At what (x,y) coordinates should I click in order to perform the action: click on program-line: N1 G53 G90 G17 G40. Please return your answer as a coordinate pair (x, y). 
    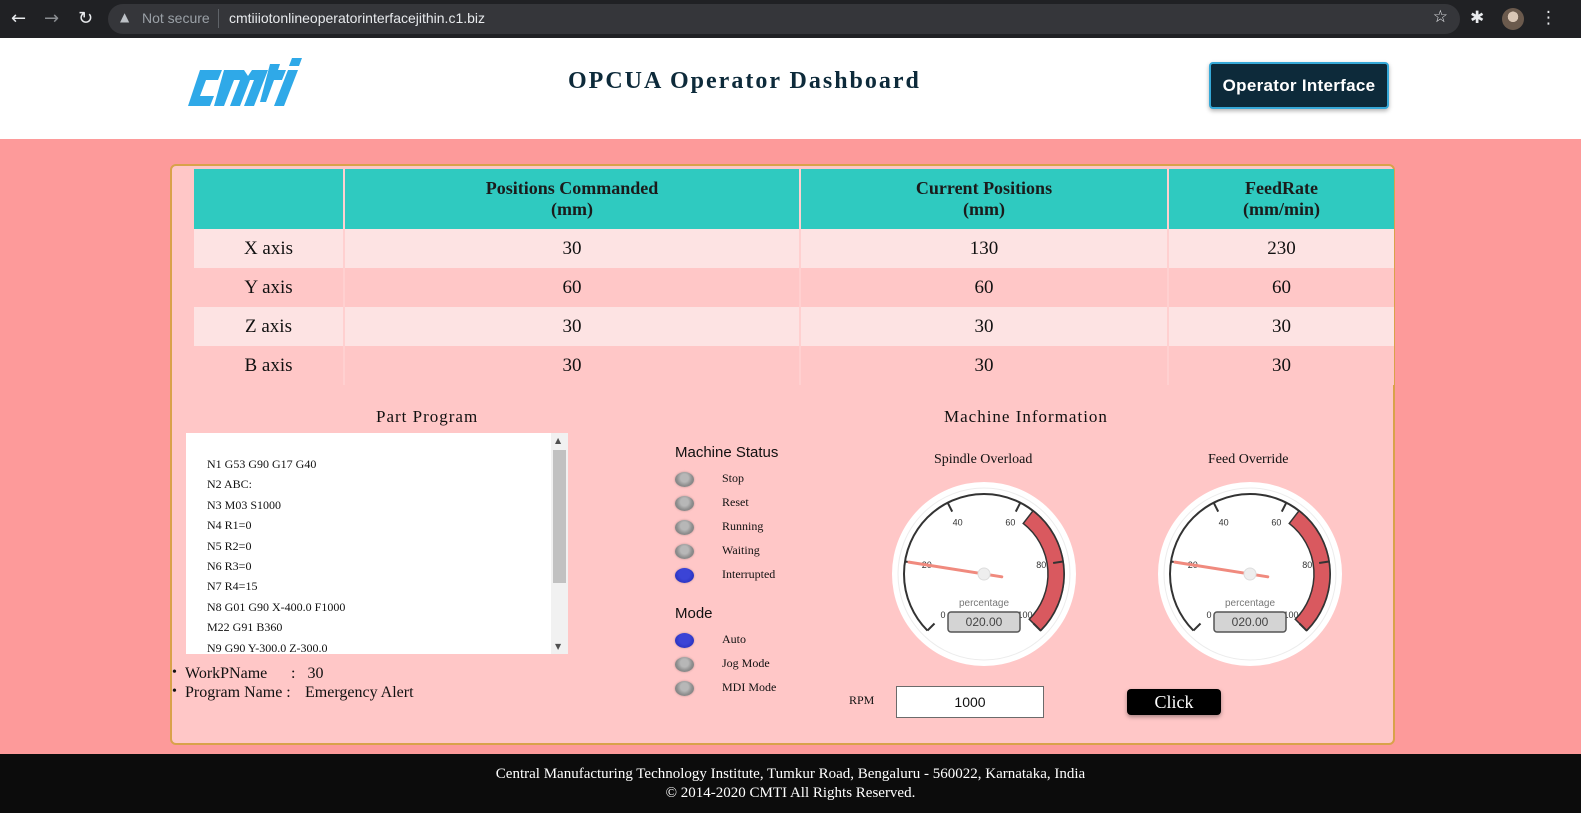
    Looking at the image, I should click on (262, 464).